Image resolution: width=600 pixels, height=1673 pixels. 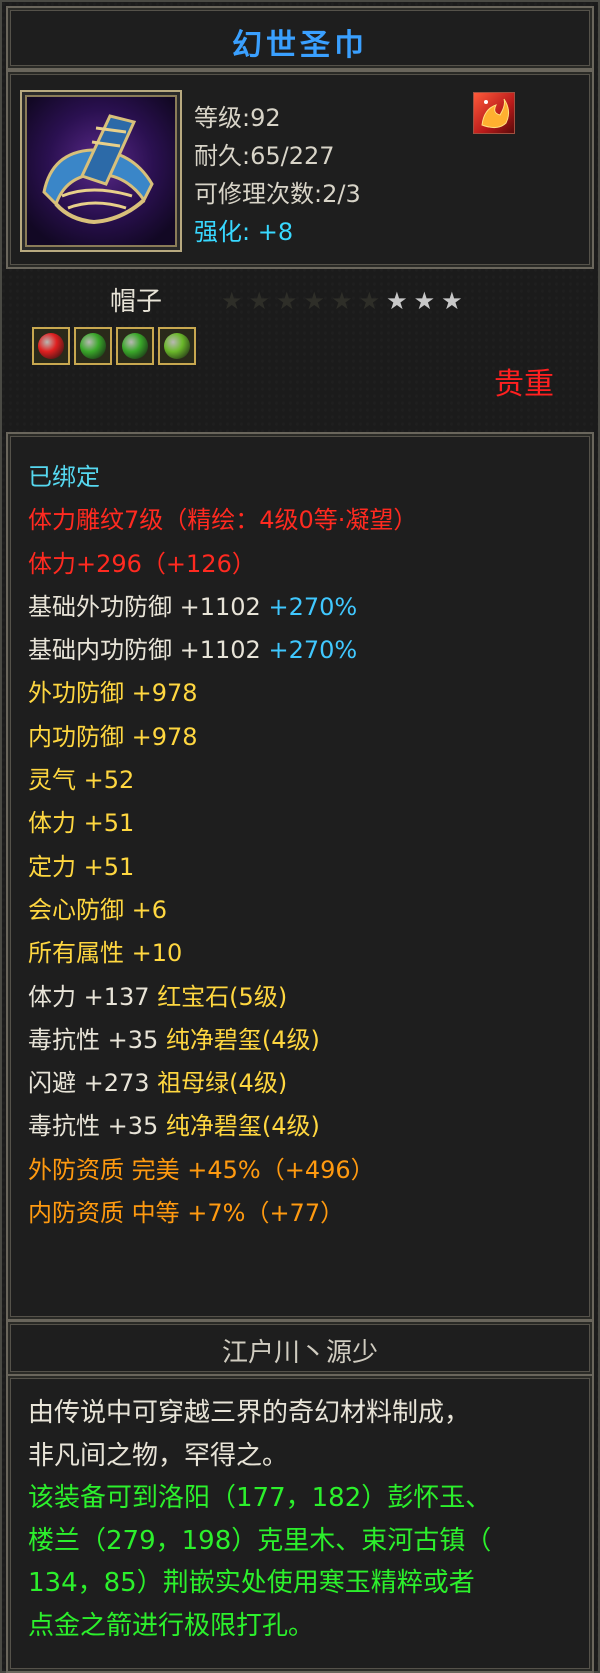 I want to click on description-line: 该装备可到洛阳（177，182）彭怀玉、, so click(x=260, y=1498).